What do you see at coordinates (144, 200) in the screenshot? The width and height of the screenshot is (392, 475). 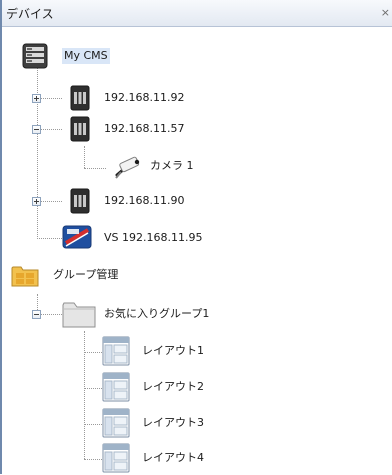 I see `tree-node-label: 192.168.11.90` at bounding box center [144, 200].